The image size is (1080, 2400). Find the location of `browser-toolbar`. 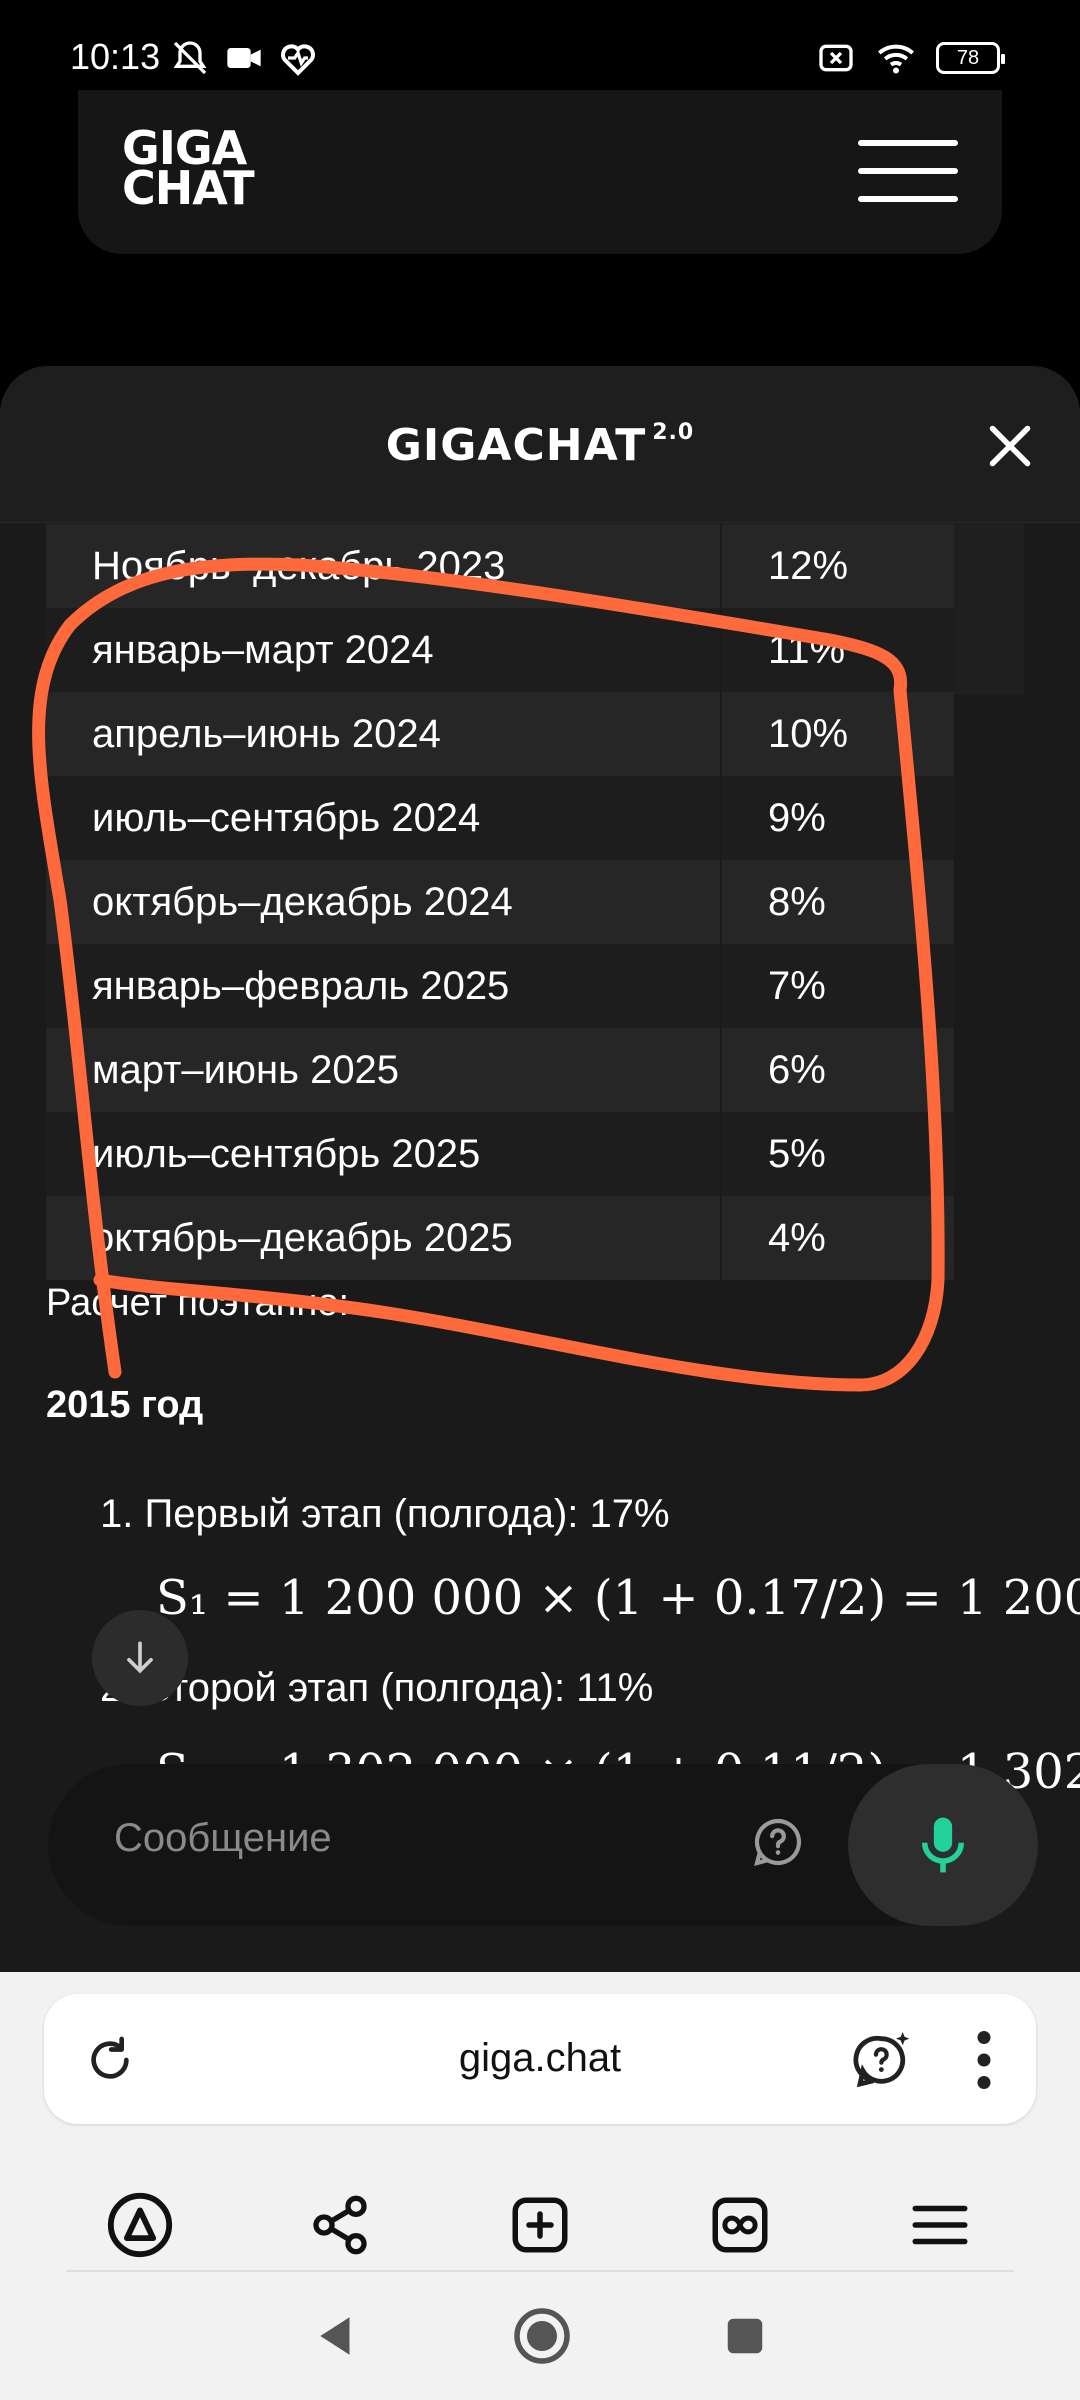

browser-toolbar is located at coordinates (540, 2225).